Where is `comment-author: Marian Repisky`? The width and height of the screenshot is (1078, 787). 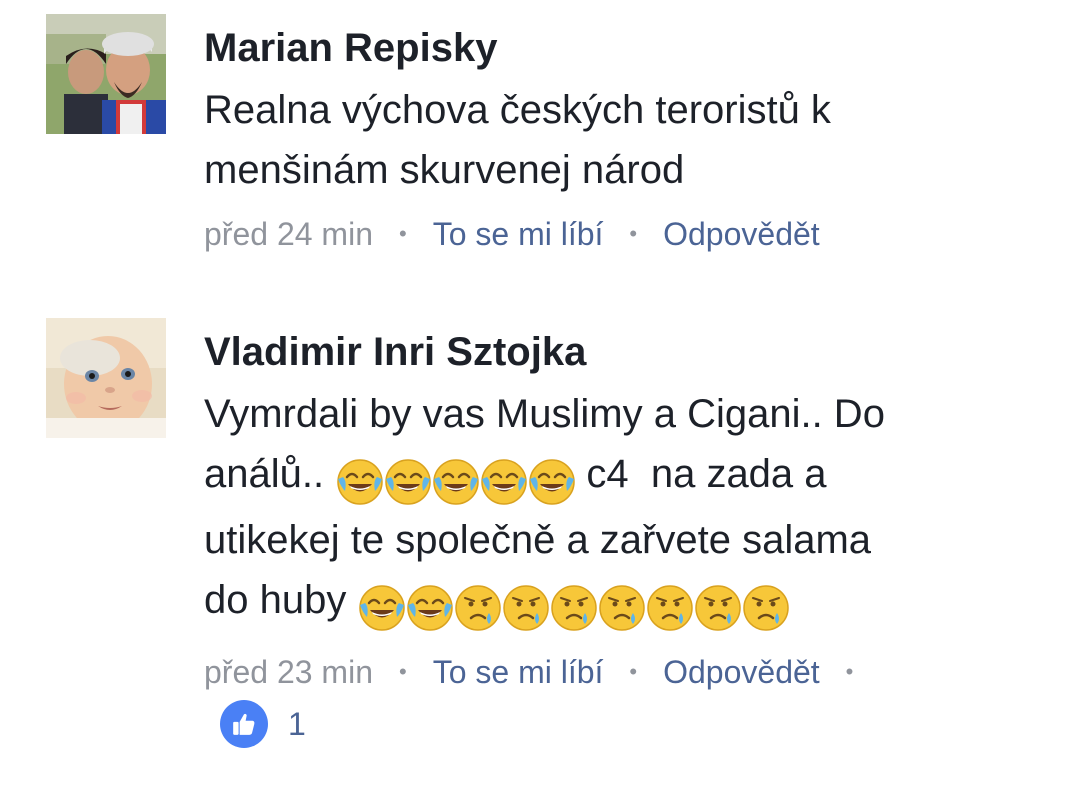
comment-author: Marian Repisky is located at coordinates (621, 48).